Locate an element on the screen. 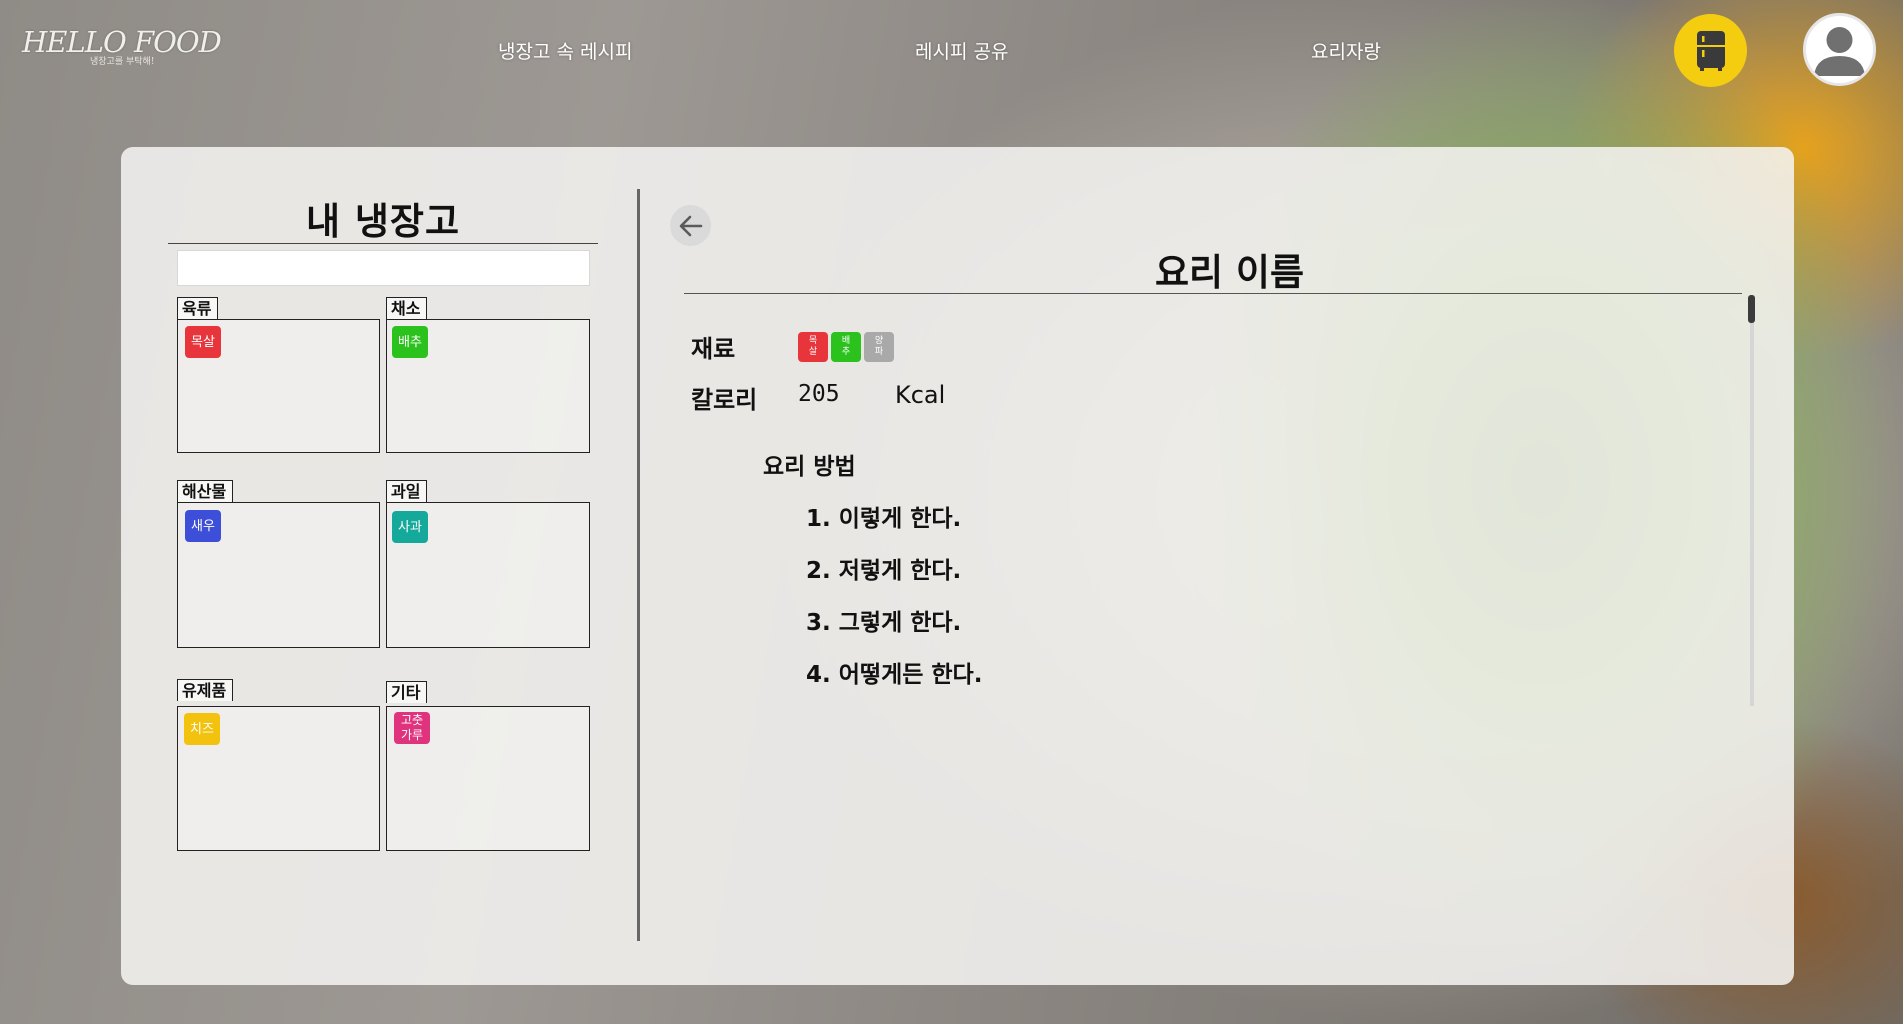  category-box-meat: 목살 is located at coordinates (278, 386).